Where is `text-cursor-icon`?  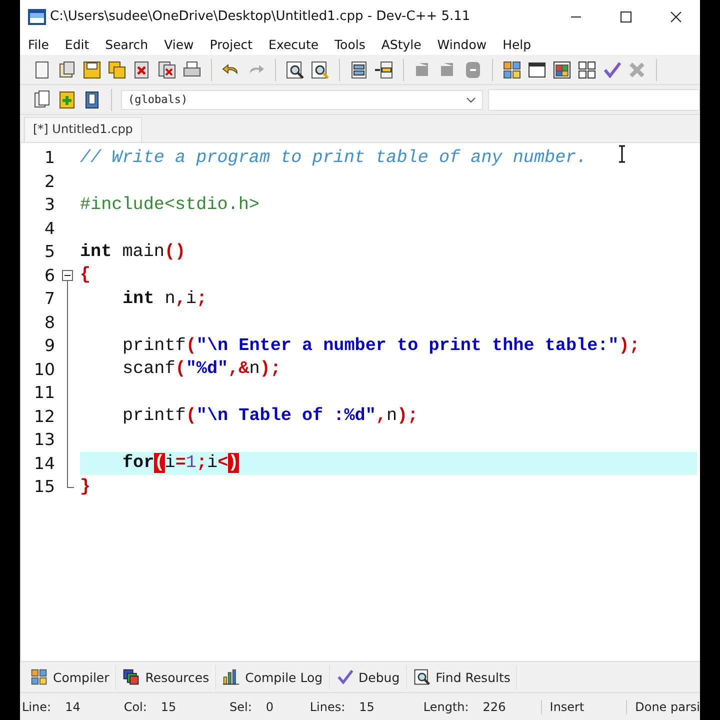
text-cursor-icon is located at coordinates (622, 154).